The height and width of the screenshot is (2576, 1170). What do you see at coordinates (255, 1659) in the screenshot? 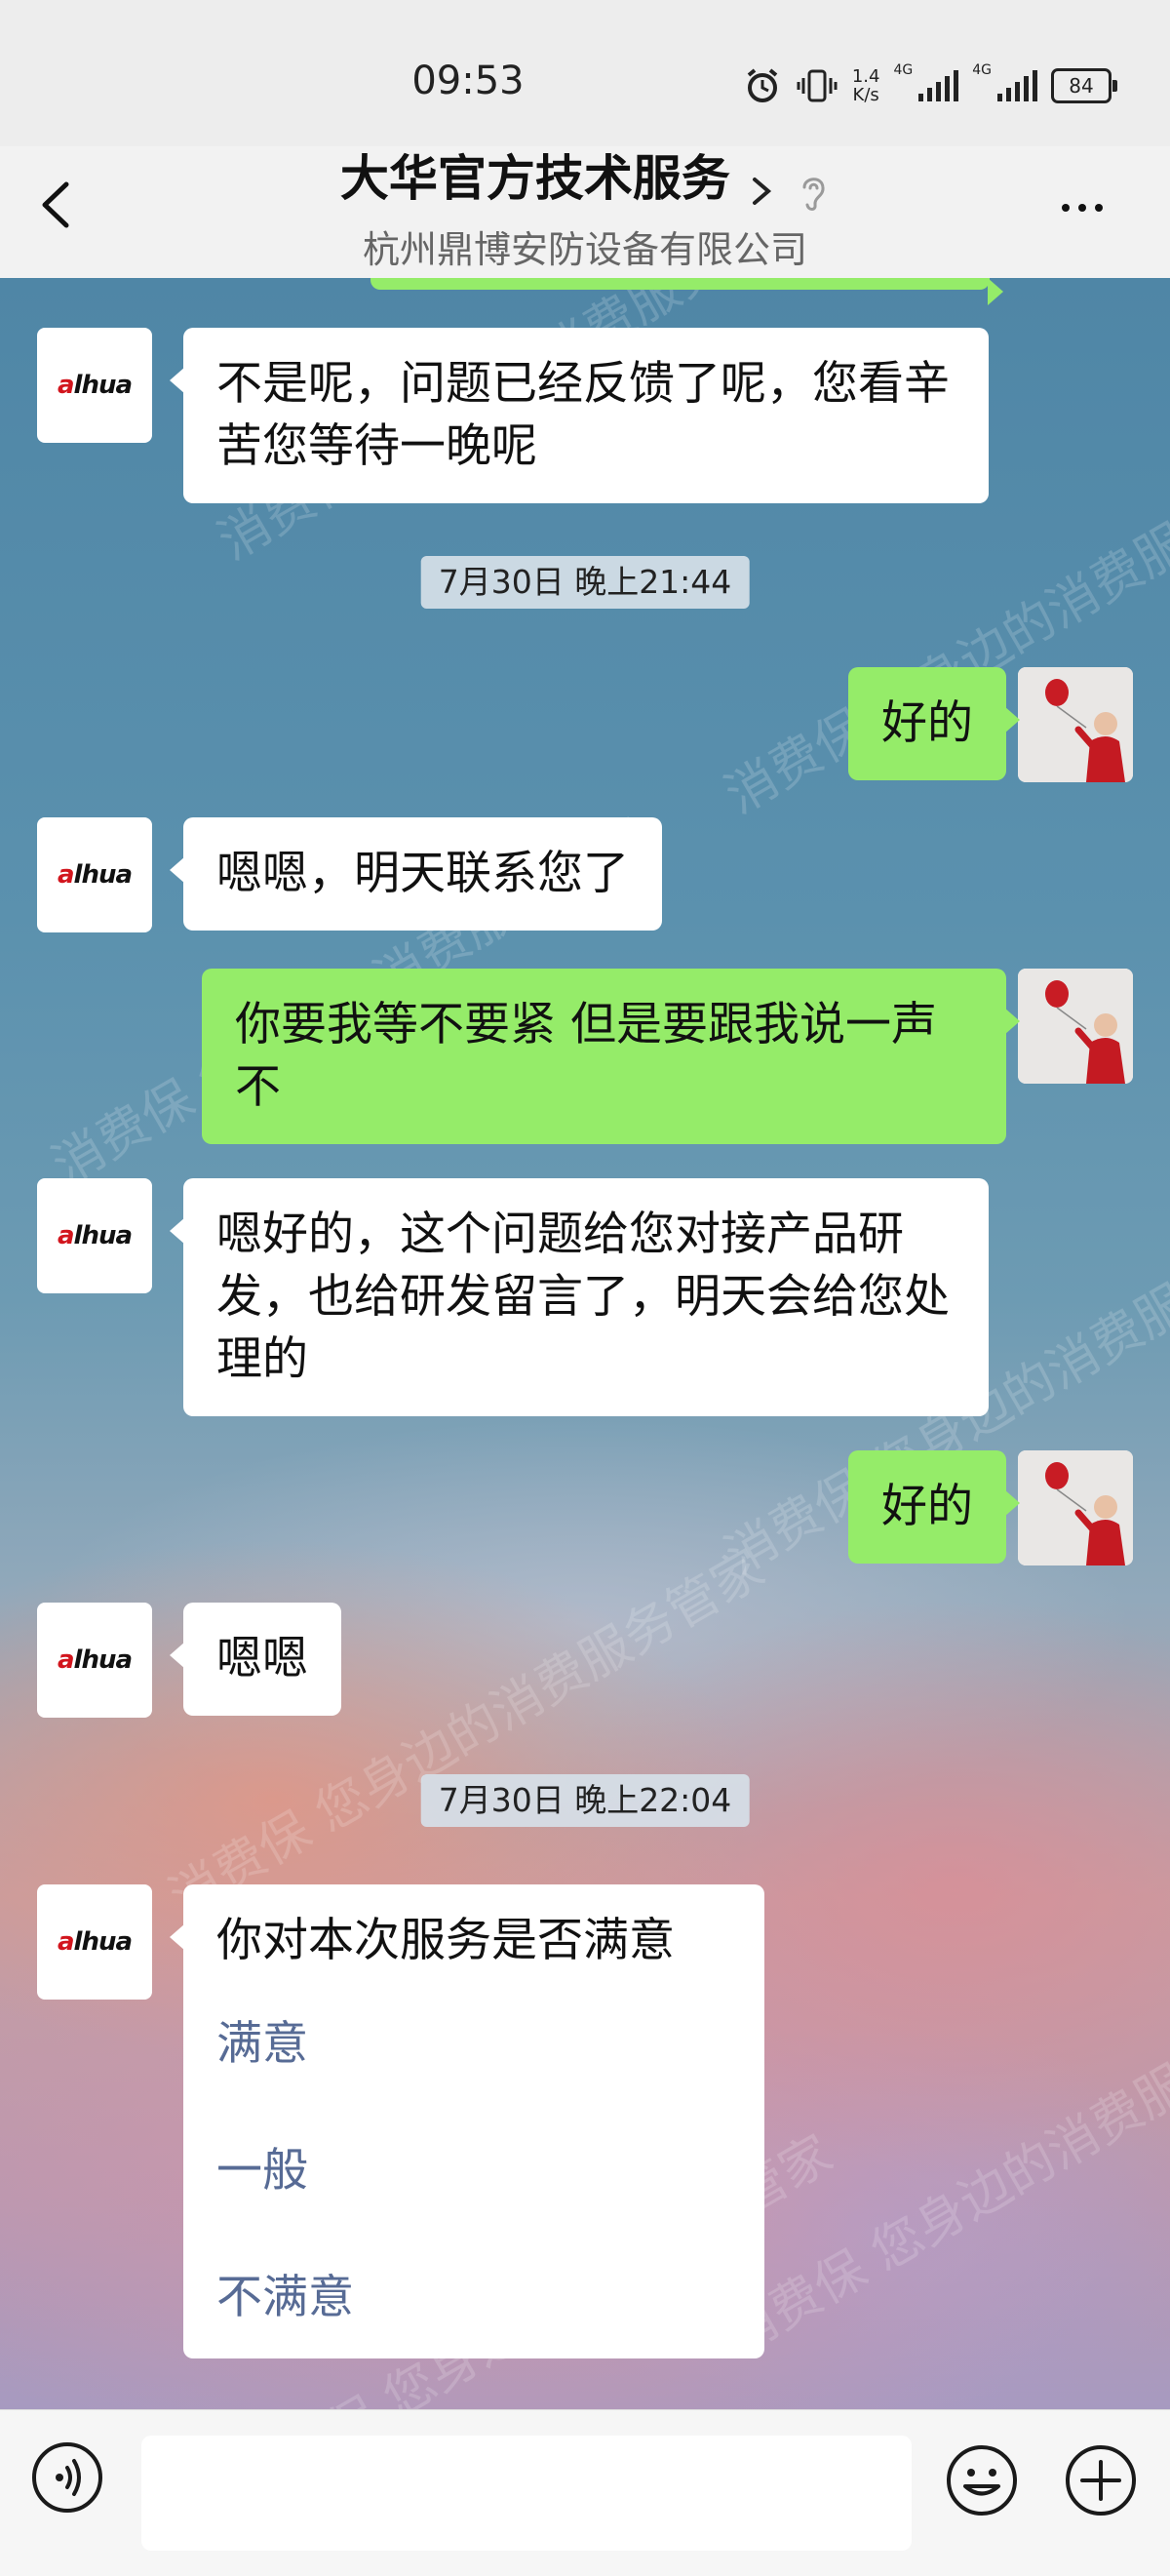
I see `message-bubble: 嗯嗯` at bounding box center [255, 1659].